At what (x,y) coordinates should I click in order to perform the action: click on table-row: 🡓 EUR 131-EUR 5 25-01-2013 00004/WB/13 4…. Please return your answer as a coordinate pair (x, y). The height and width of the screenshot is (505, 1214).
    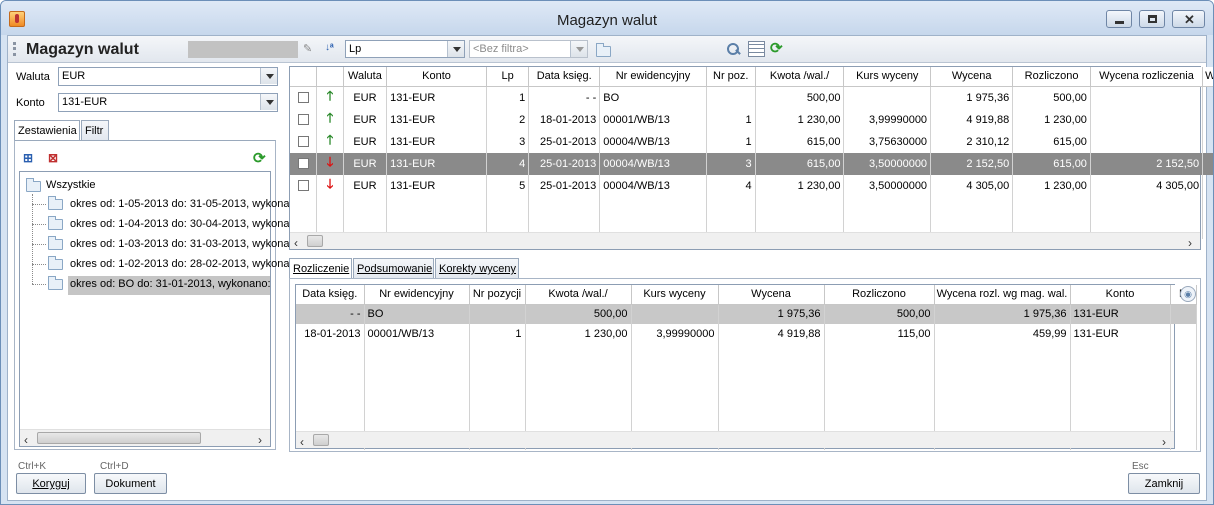
    Looking at the image, I should click on (751, 185).